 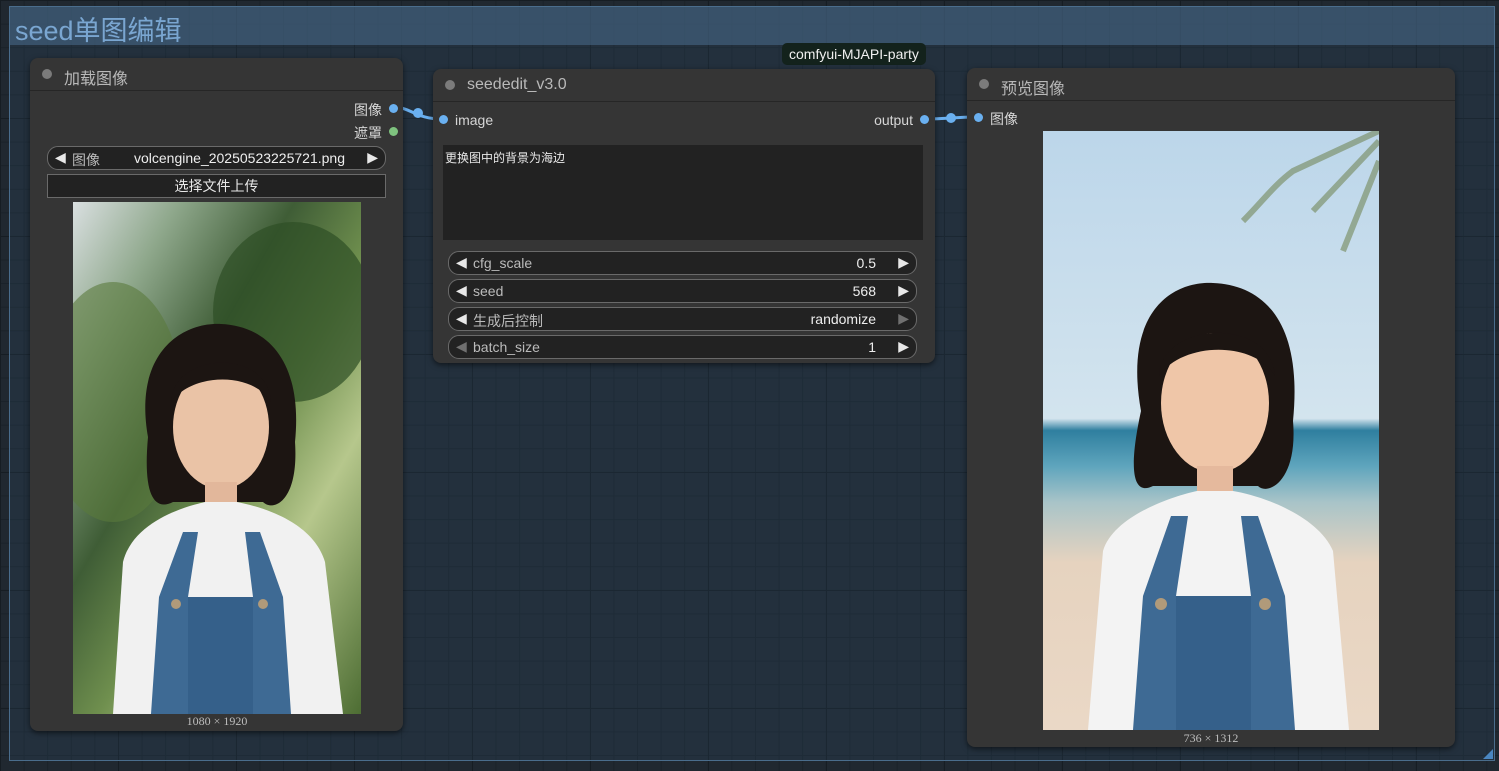 What do you see at coordinates (217, 721) in the screenshot?
I see `image-size-caption: 1080 × 1920` at bounding box center [217, 721].